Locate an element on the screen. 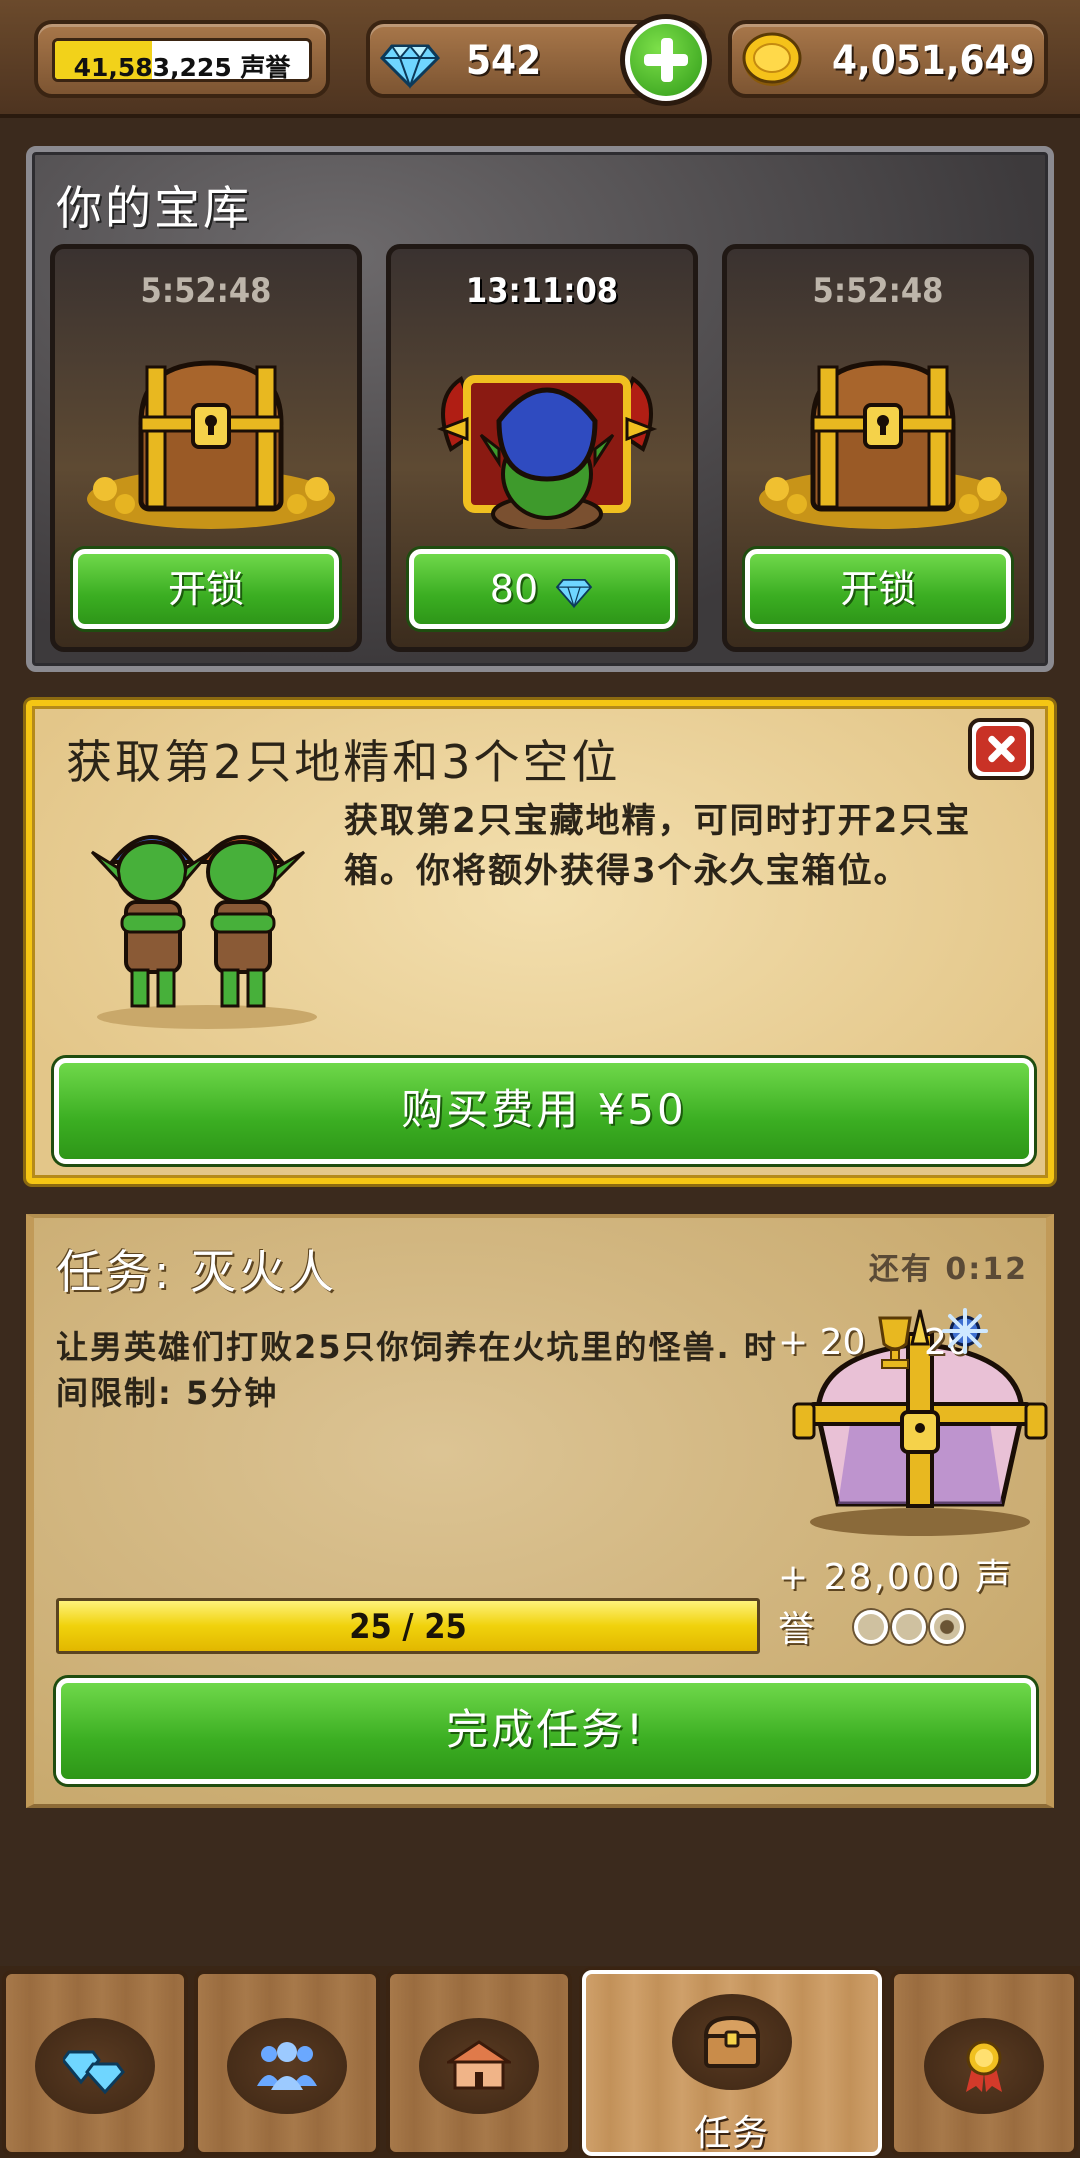 The image size is (1080, 2158). nav-tab-heroes is located at coordinates (287, 2063).